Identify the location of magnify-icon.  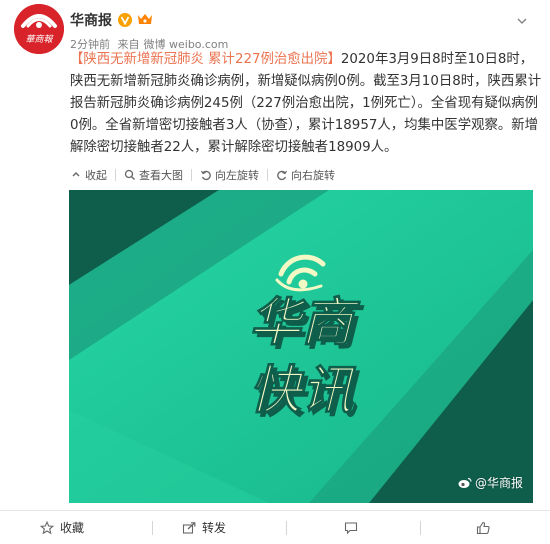
(129, 174).